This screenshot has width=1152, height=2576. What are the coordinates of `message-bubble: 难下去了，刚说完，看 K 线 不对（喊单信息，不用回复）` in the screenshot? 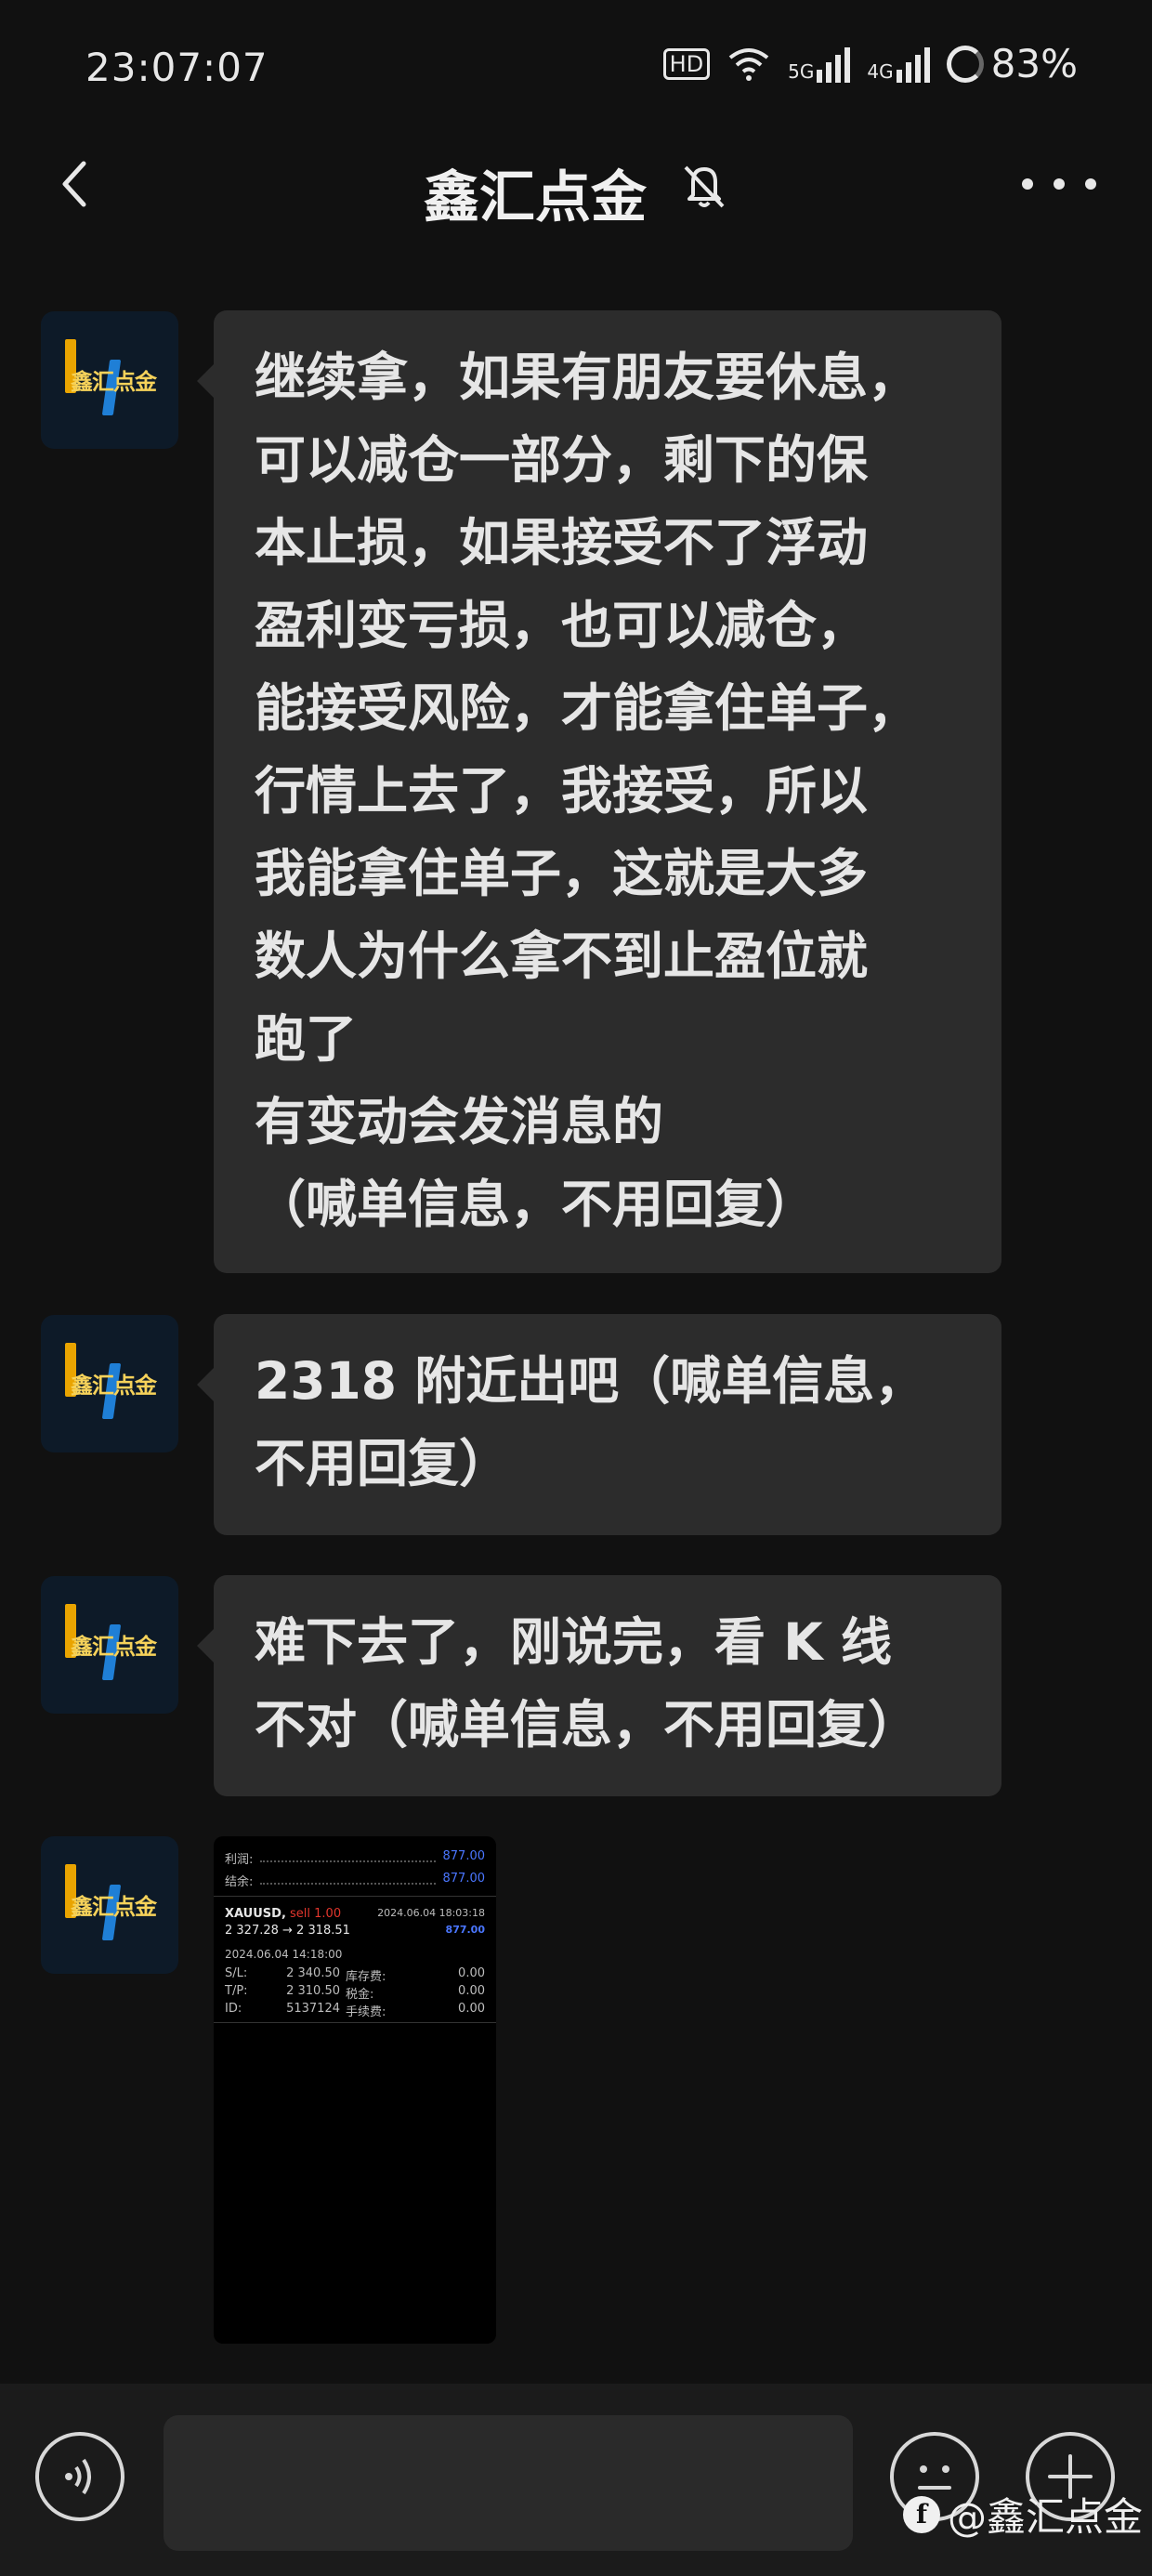 It's located at (599, 1685).